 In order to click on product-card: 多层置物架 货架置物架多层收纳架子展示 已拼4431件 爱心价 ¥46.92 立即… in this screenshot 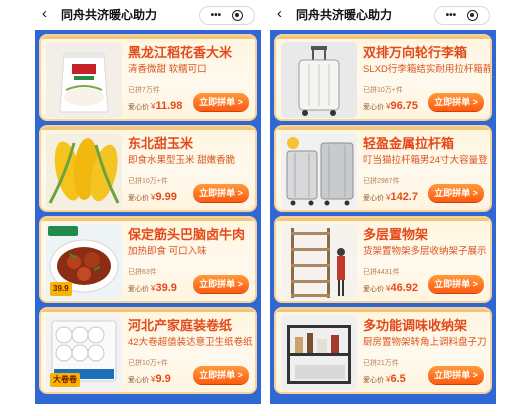, I will do `click(383, 259)`.